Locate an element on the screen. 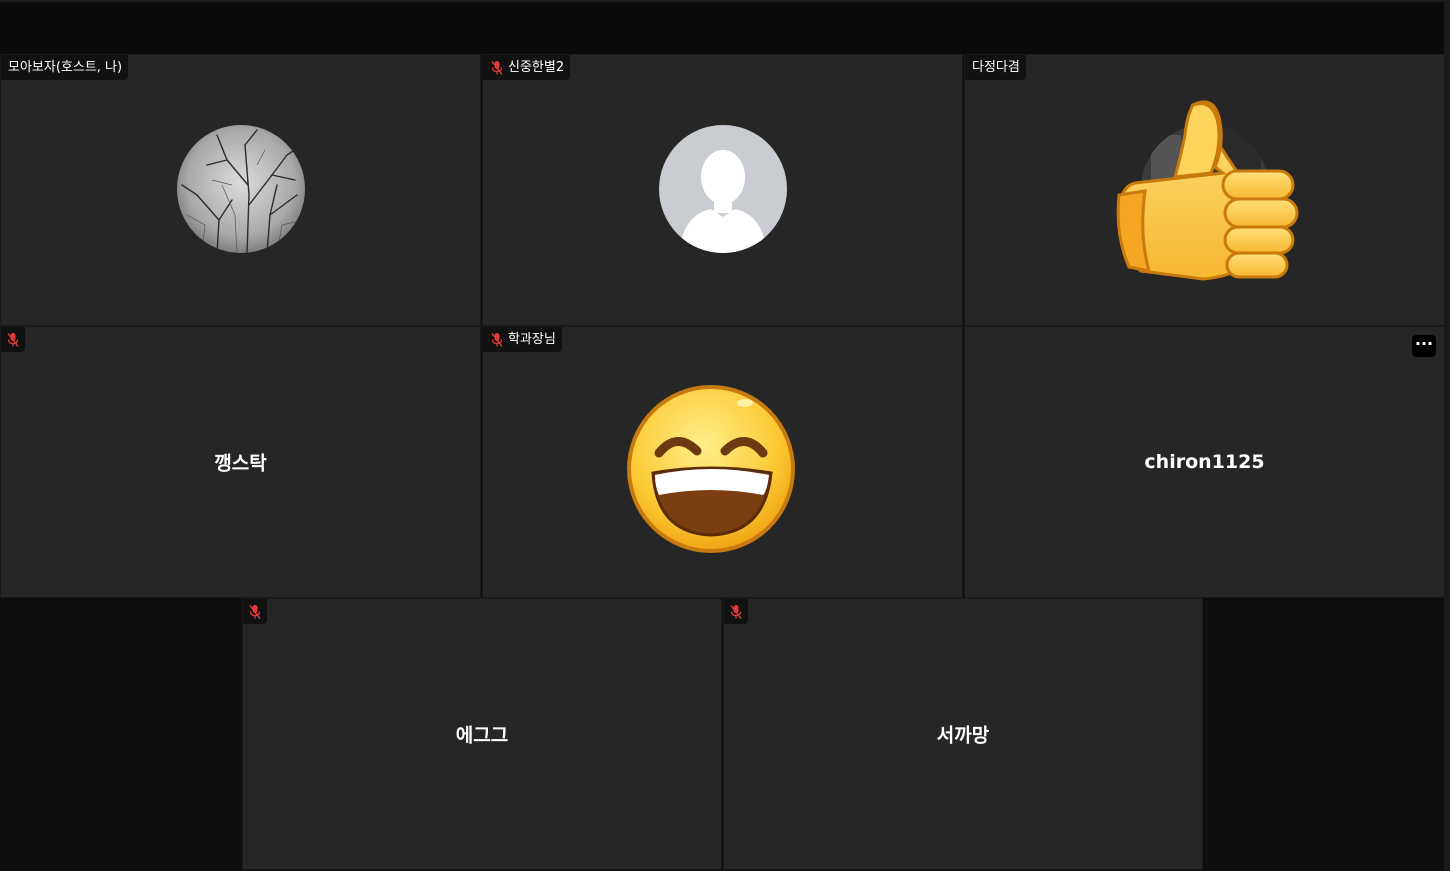 This screenshot has width=1450, height=871. default-avatar is located at coordinates (722, 189).